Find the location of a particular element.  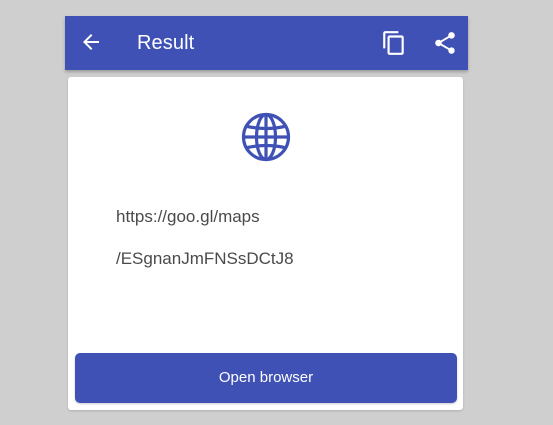

share-button is located at coordinates (445, 43).